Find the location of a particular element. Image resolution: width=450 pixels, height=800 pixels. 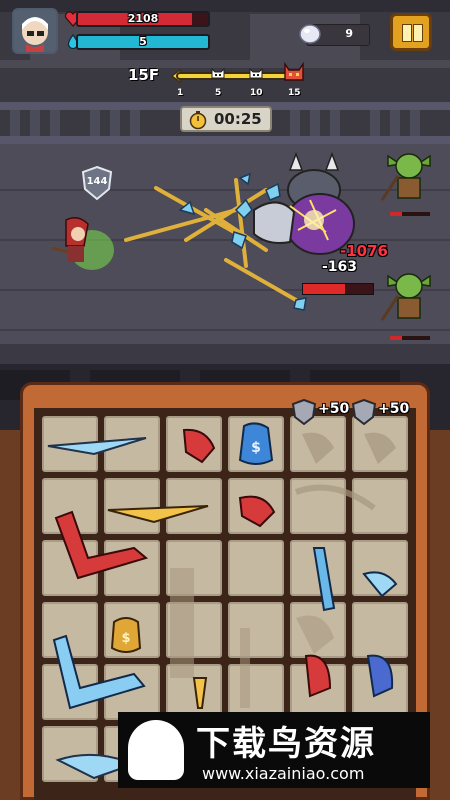

boss-hp-bar is located at coordinates (338, 289).